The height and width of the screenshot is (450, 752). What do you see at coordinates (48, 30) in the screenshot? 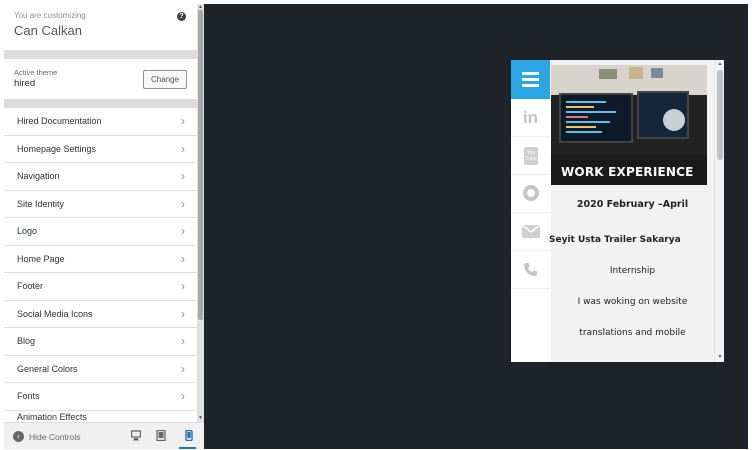
I see `site-title: Can Calkan` at bounding box center [48, 30].